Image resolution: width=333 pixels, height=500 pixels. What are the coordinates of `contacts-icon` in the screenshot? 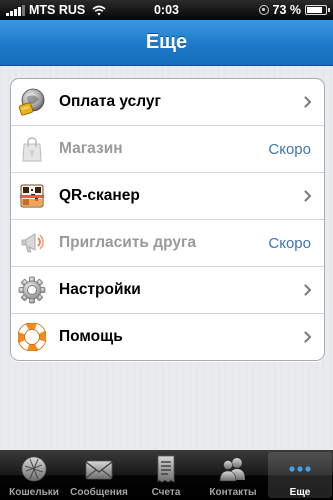 It's located at (232, 470).